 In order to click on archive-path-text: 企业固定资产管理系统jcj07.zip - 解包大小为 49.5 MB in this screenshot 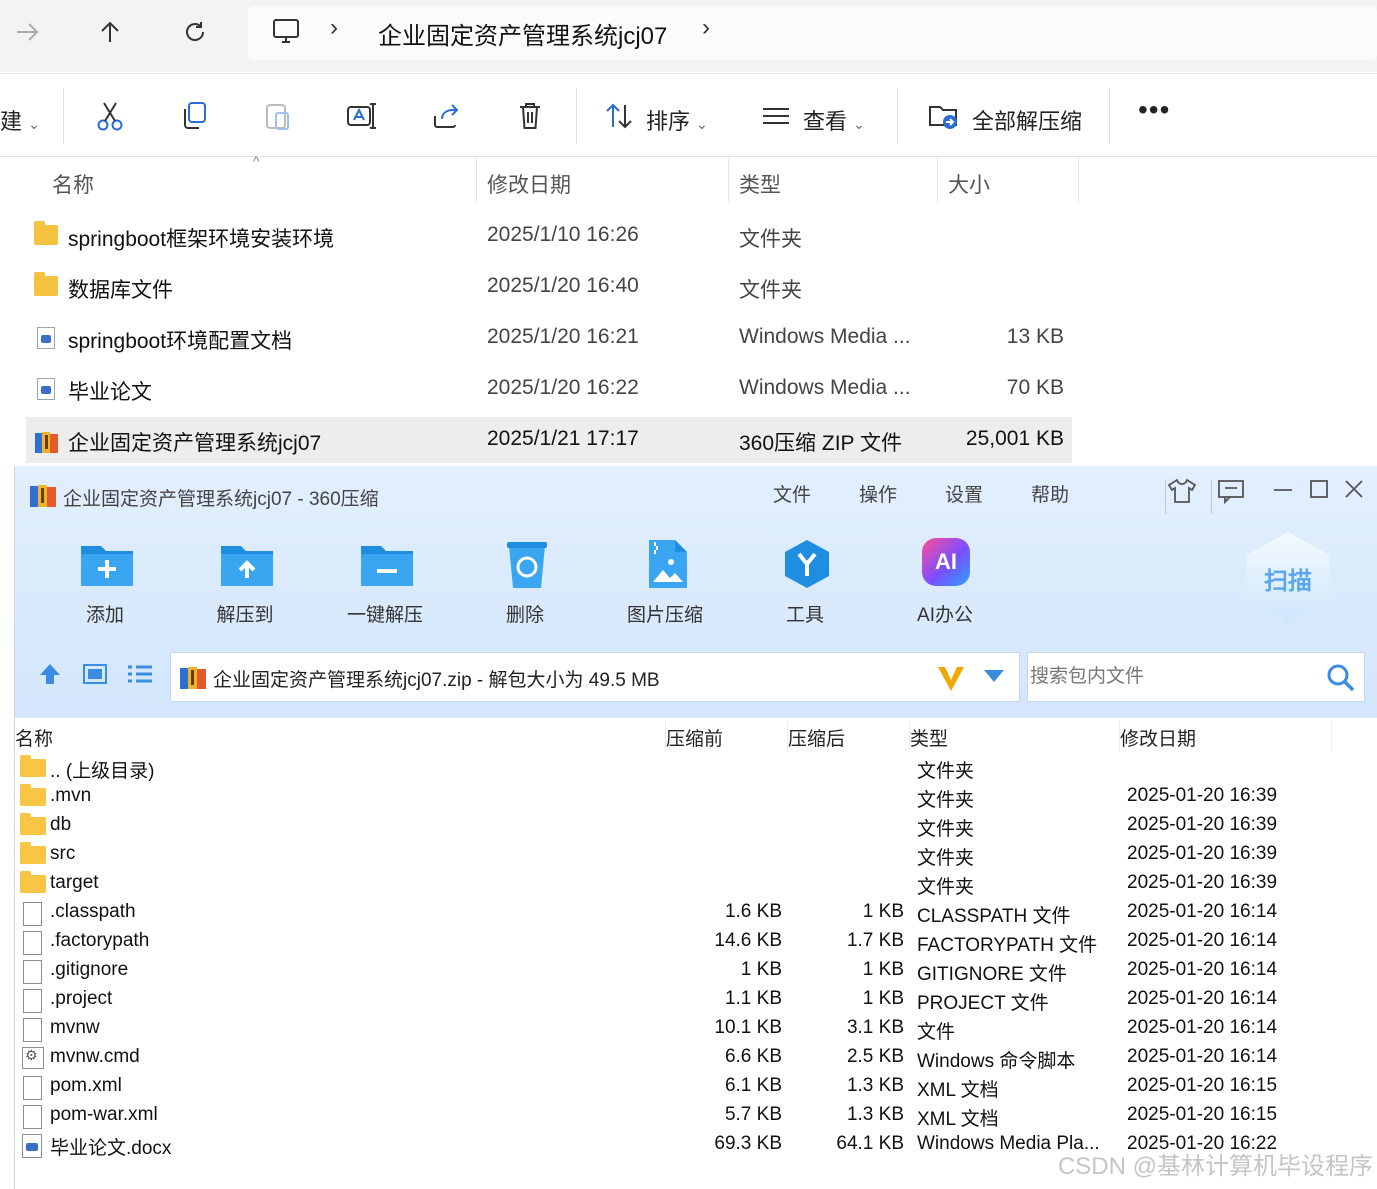, I will do `click(436, 680)`.